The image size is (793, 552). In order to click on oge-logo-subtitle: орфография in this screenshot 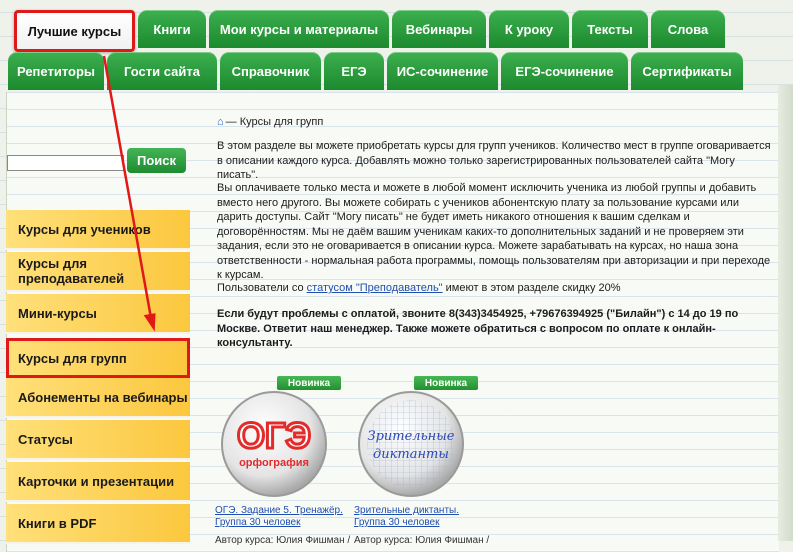, I will do `click(274, 463)`.